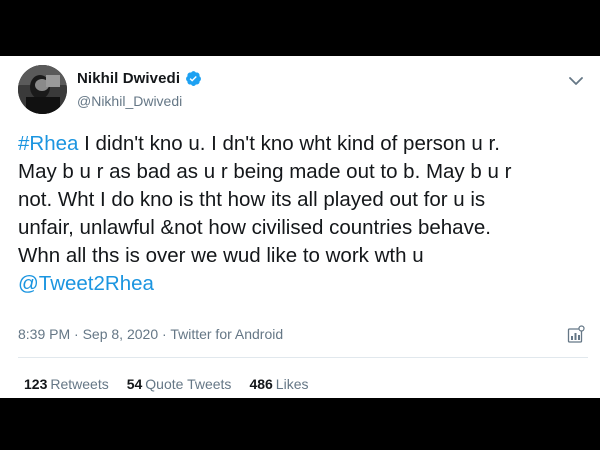 The image size is (600, 450). Describe the element at coordinates (576, 334) in the screenshot. I see `analytics-icon` at that location.